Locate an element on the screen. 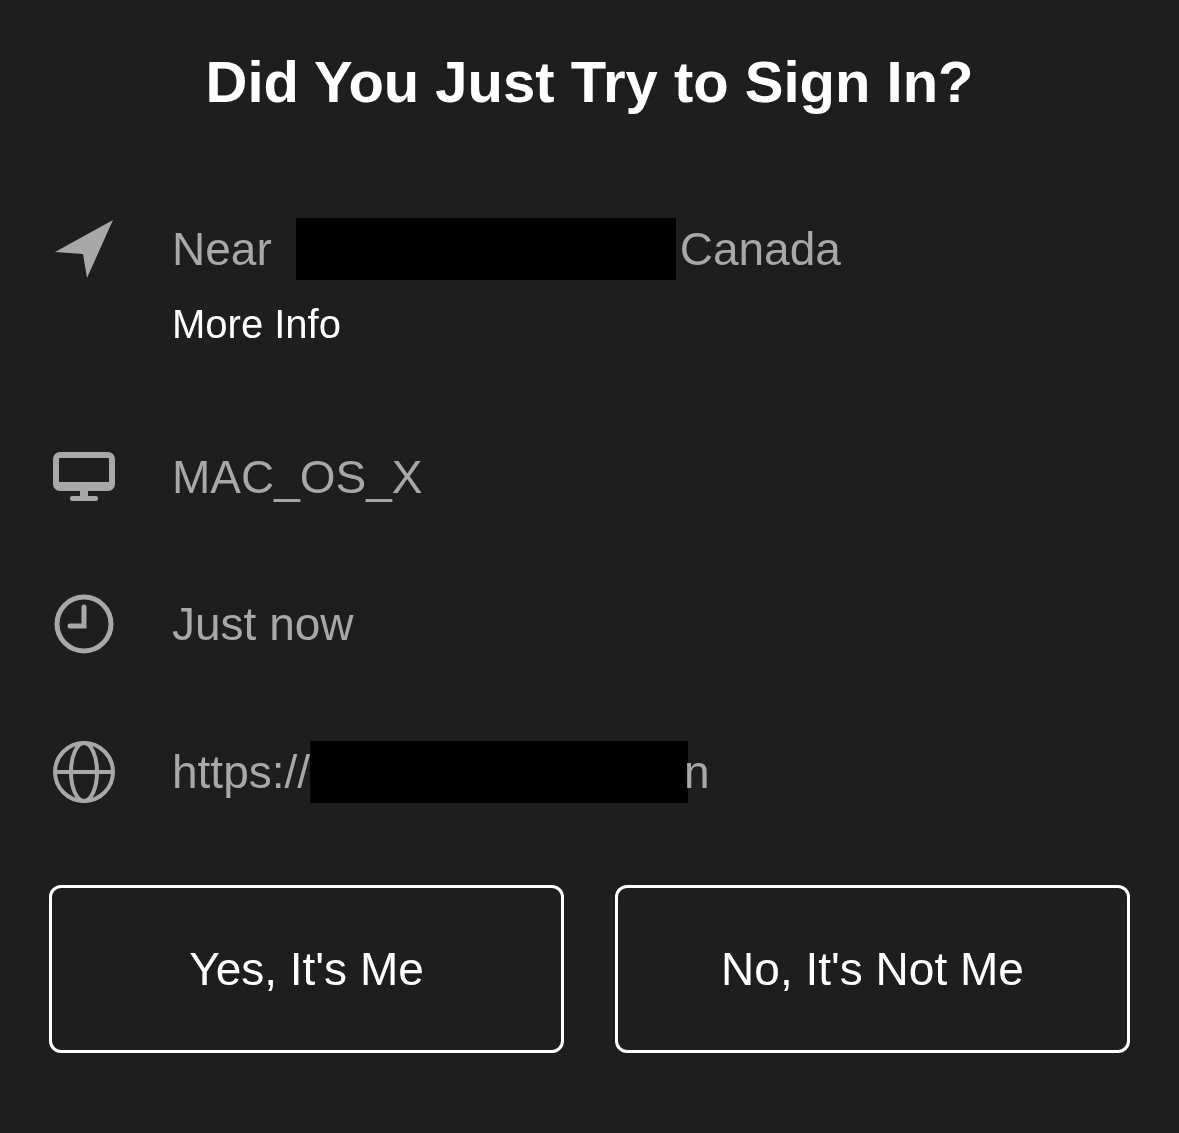 The width and height of the screenshot is (1179, 1133). response-button: Yes, It's Me is located at coordinates (306, 969).